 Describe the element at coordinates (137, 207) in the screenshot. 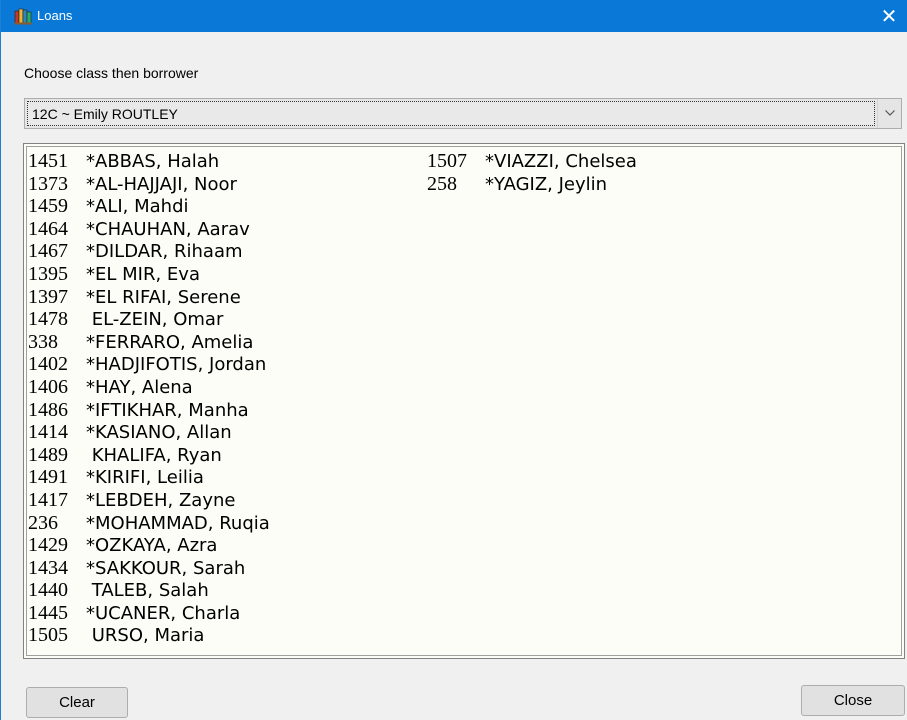

I see `borrower-name: *ALI, Mahdi` at that location.